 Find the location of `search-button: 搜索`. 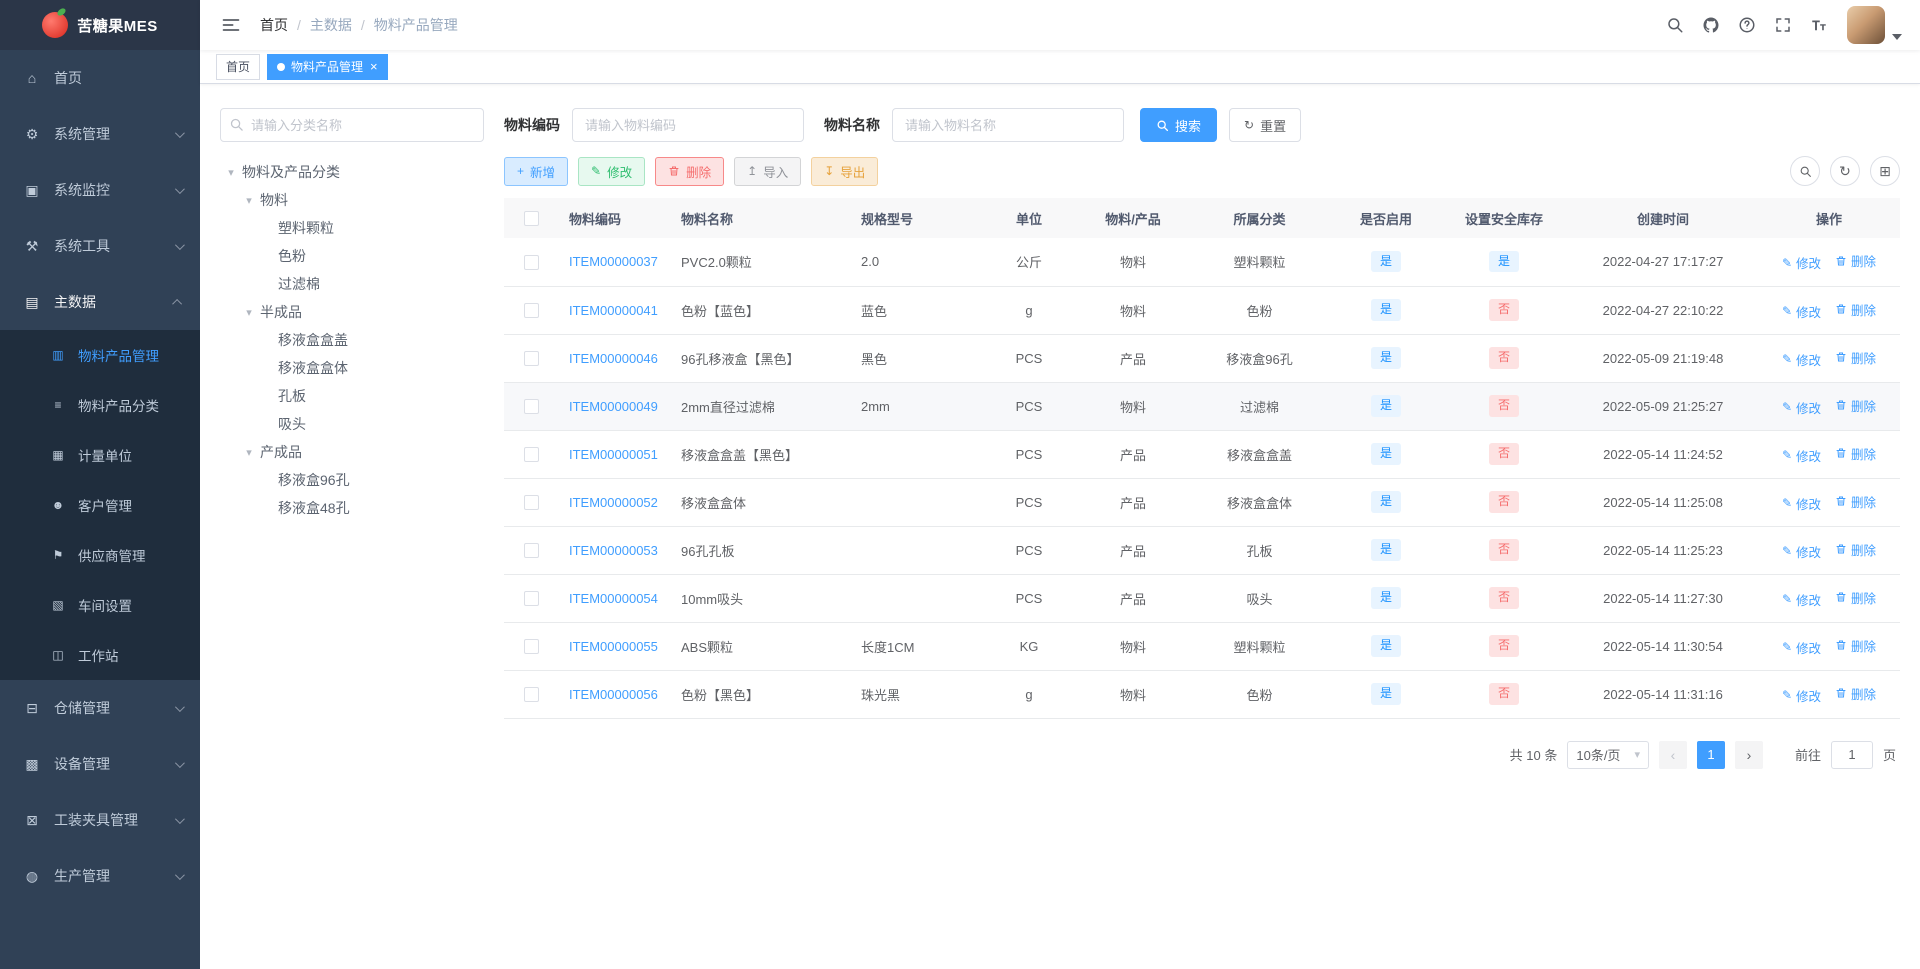

search-button: 搜索 is located at coordinates (1179, 125).